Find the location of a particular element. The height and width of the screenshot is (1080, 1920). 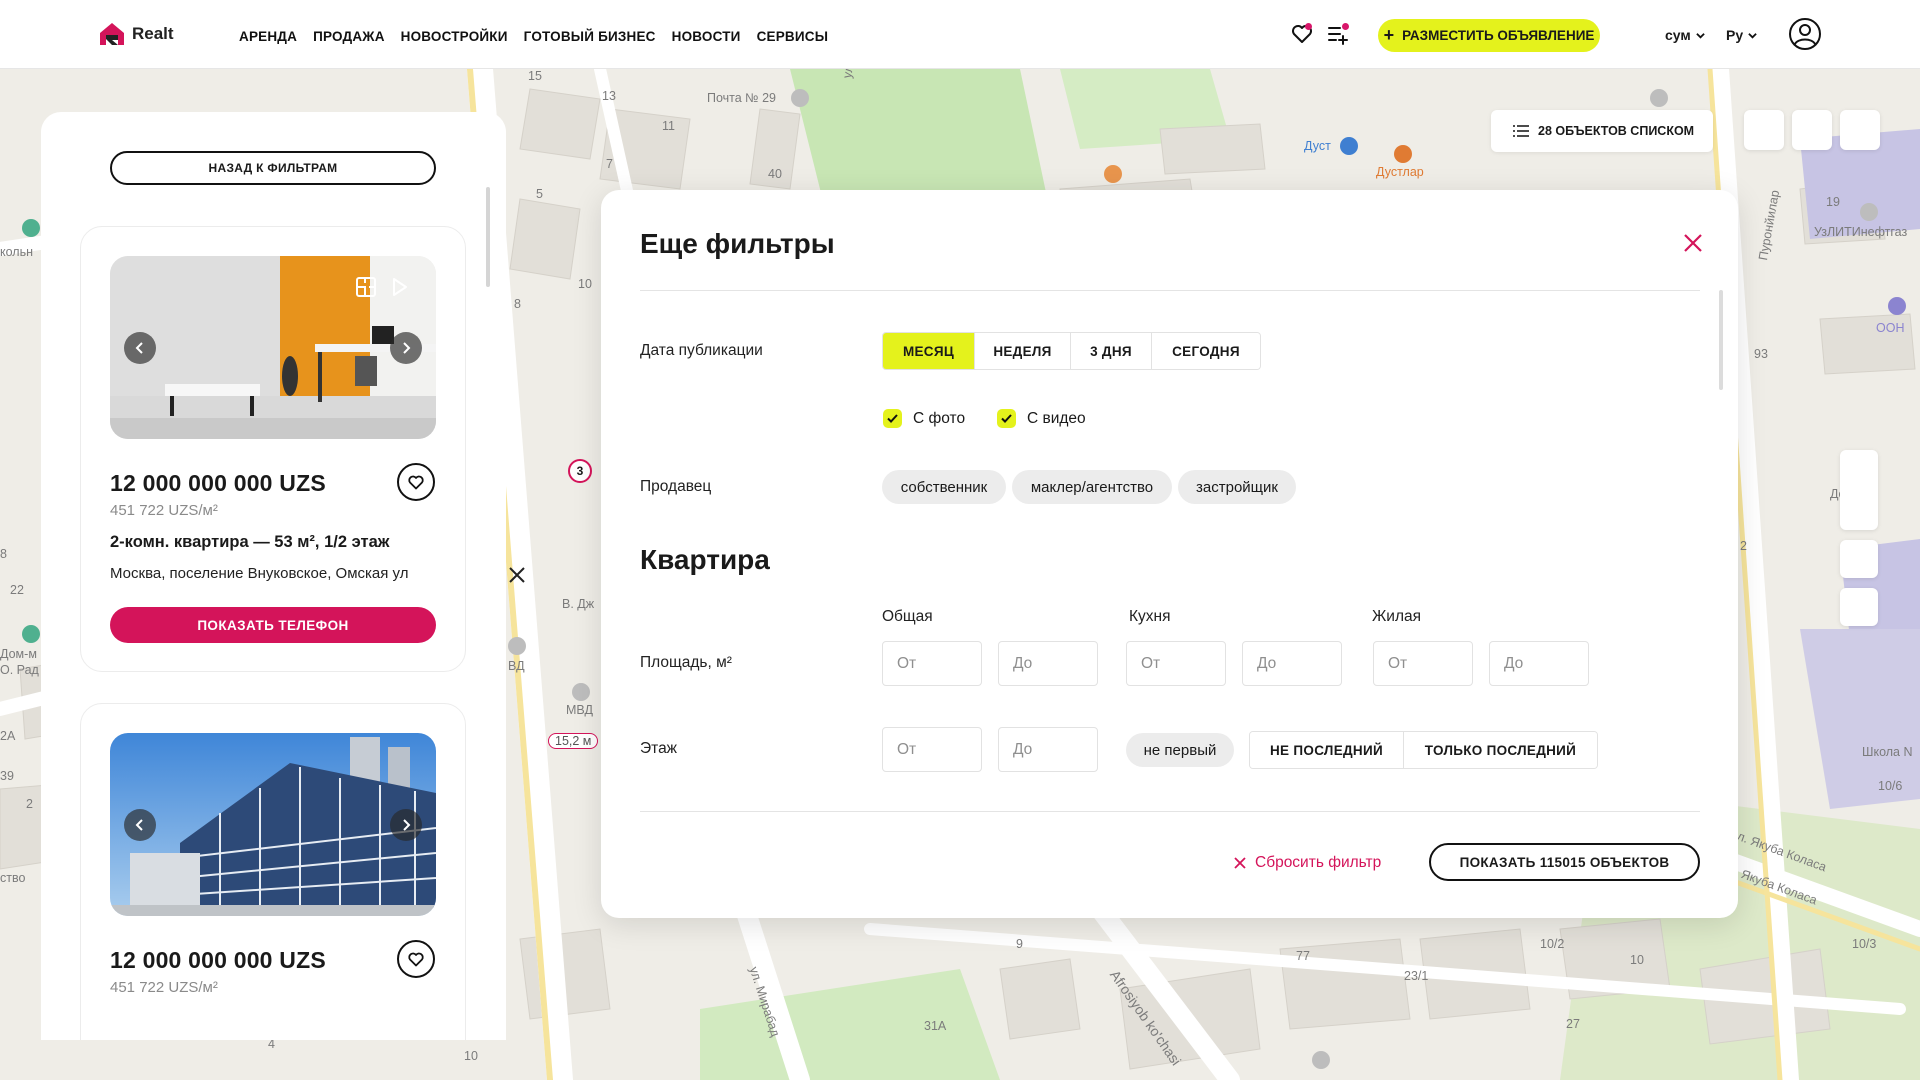

close-panel-icon is located at coordinates (517, 575).